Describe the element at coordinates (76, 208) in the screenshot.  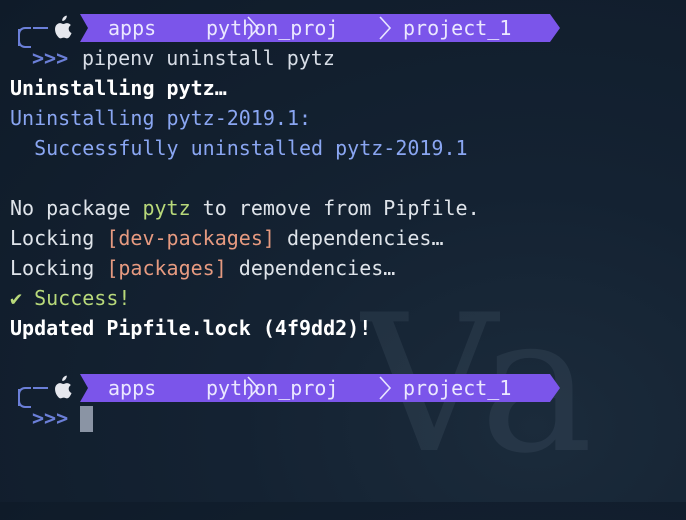
I see `output-text: No package` at that location.